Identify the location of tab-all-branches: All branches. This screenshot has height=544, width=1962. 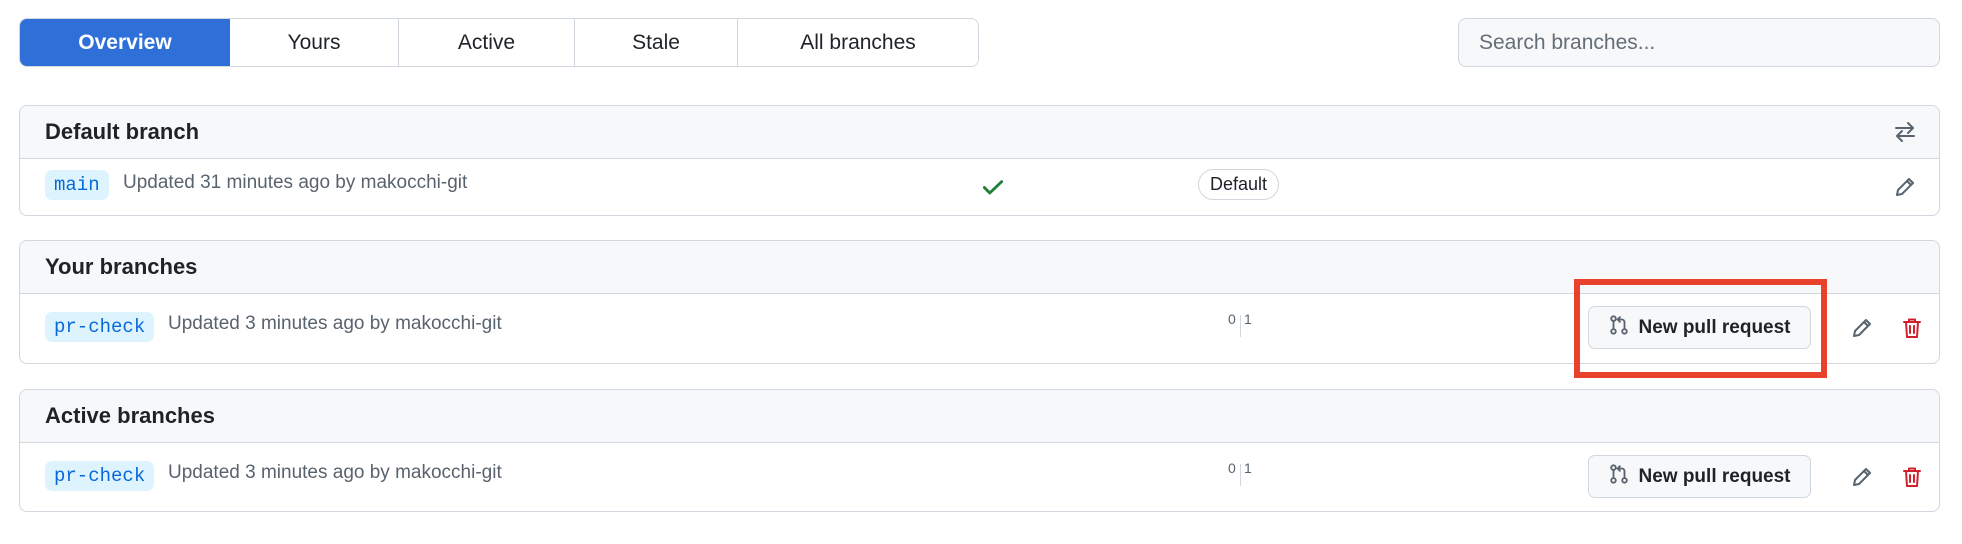
(858, 42).